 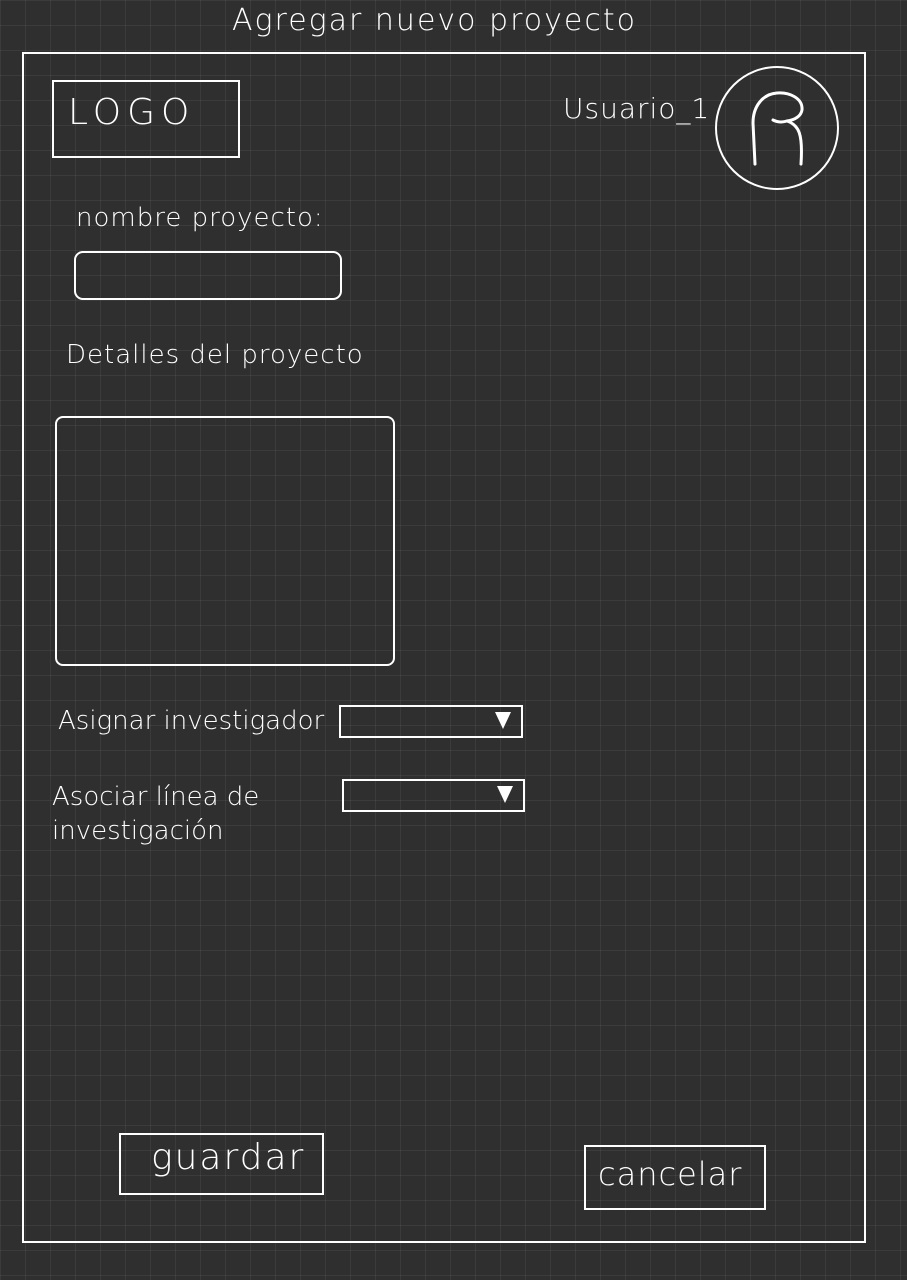 I want to click on avatar, so click(x=777, y=128).